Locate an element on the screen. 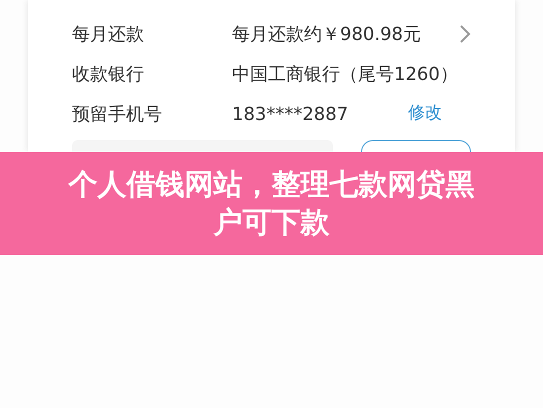 Image resolution: width=543 pixels, height=408 pixels. get-code-button is located at coordinates (415, 146).